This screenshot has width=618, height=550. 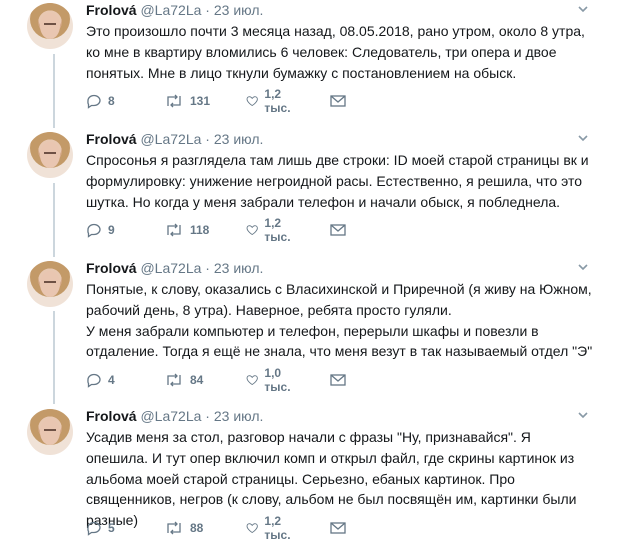 What do you see at coordinates (197, 528) in the screenshot?
I see `retweet-count: 88` at bounding box center [197, 528].